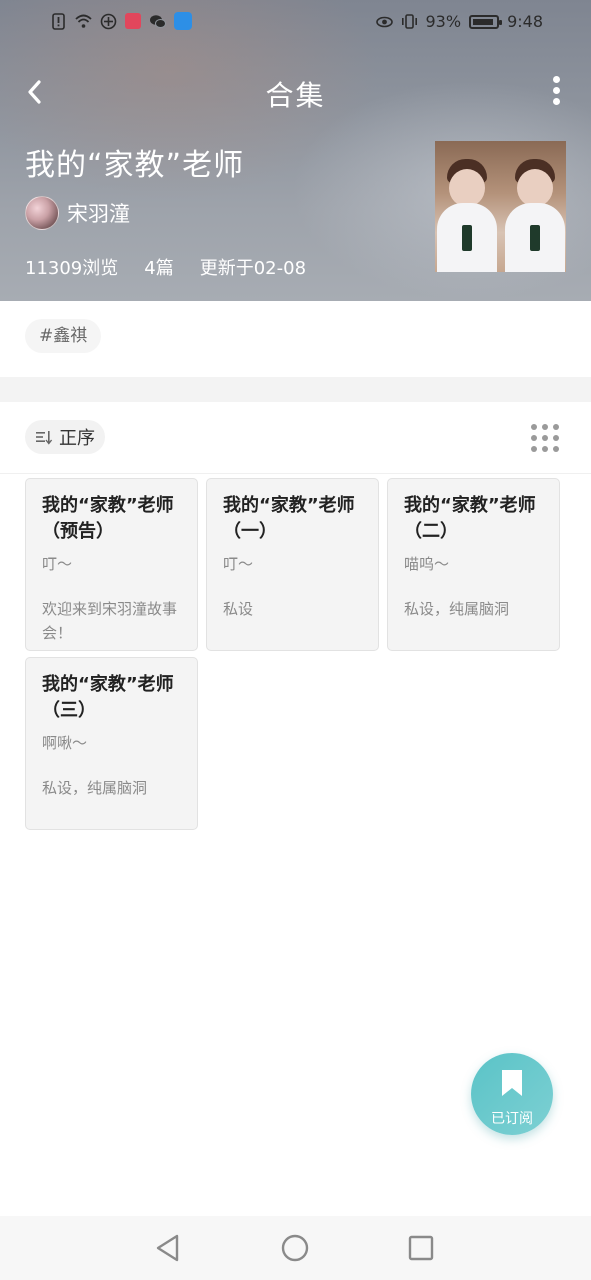  I want to click on system-navigation-bar, so click(295, 1248).